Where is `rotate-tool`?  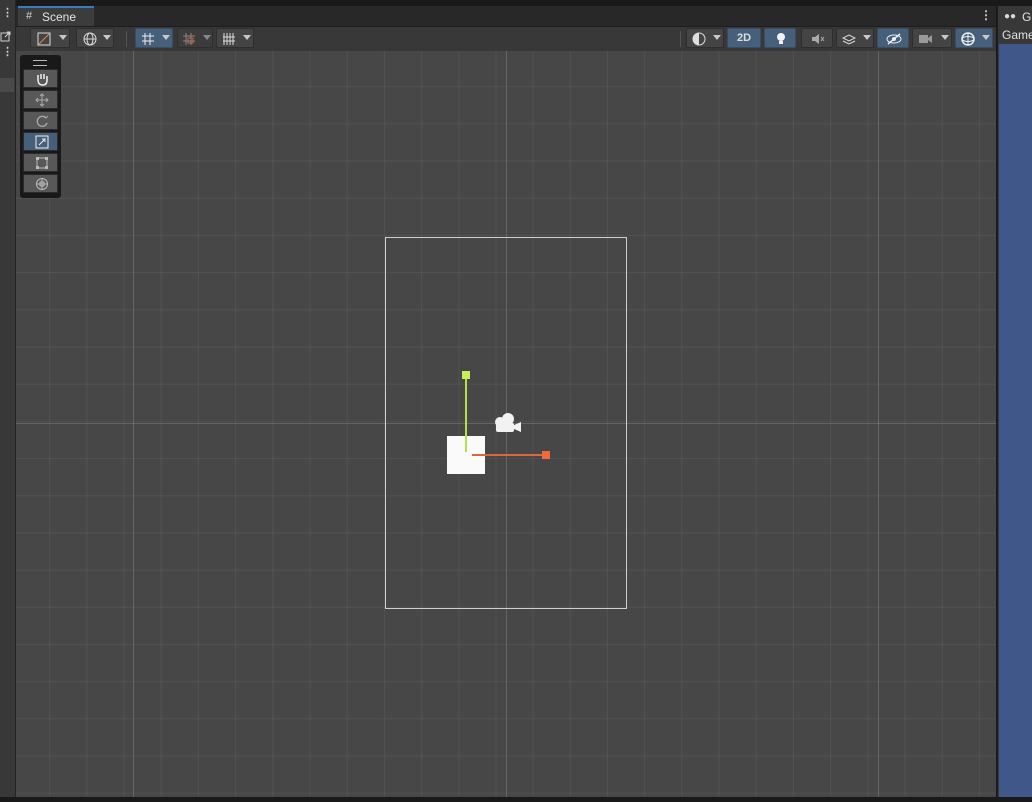
rotate-tool is located at coordinates (40, 120).